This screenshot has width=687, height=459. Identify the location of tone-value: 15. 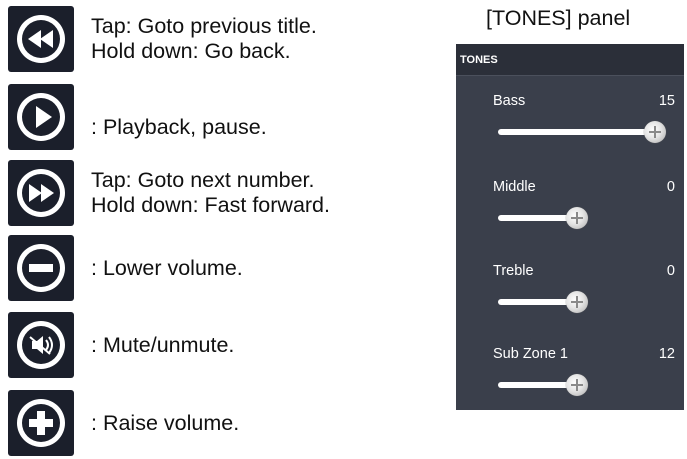
(666, 101).